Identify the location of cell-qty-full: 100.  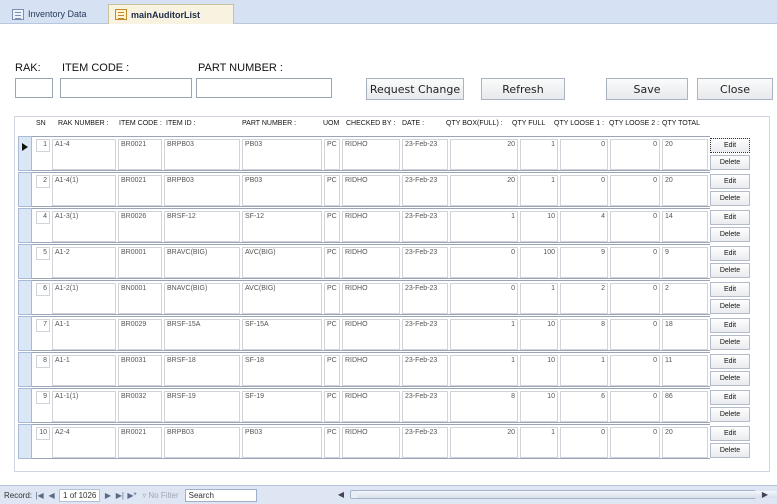
(539, 262).